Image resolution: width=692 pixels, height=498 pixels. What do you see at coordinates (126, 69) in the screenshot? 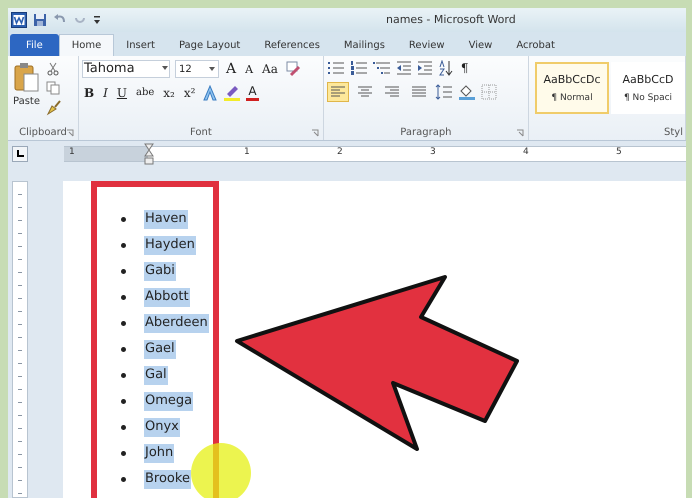
I see `font-name-field: Tahoma` at bounding box center [126, 69].